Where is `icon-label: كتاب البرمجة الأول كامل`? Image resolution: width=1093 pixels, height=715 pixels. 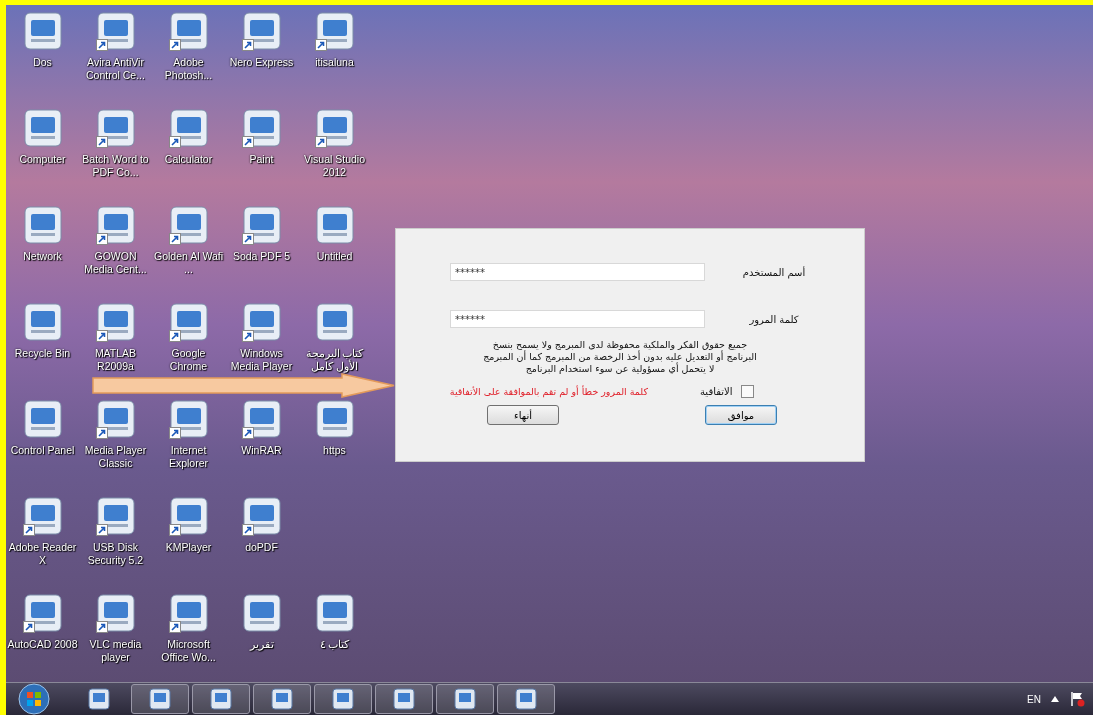 icon-label: كتاب البرمجة الأول كامل is located at coordinates (334, 360).